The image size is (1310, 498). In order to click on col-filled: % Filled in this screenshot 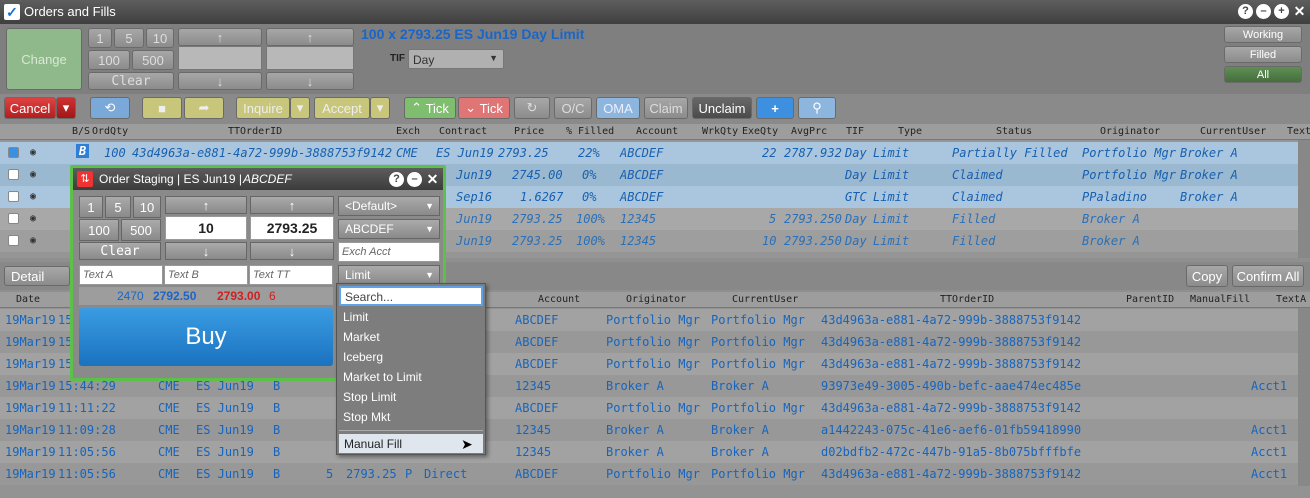, I will do `click(590, 131)`.